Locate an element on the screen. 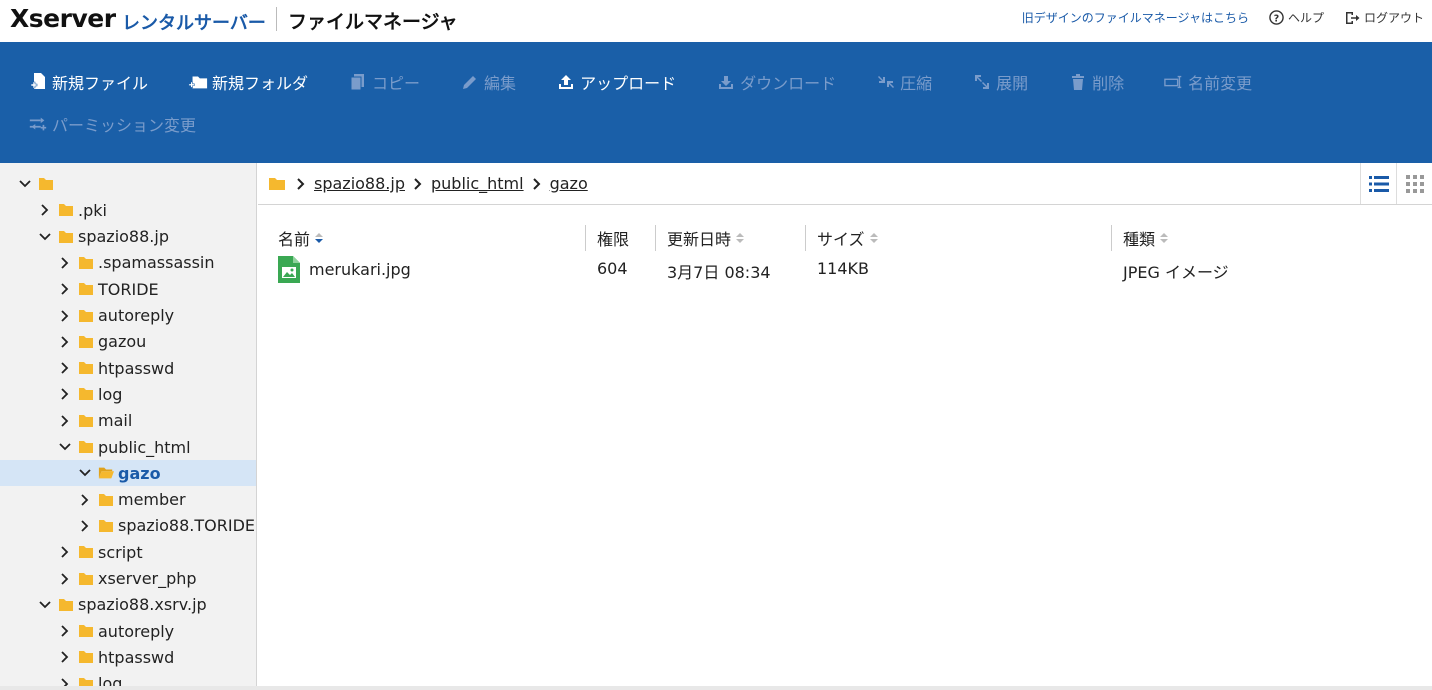 This screenshot has height=690, width=1432. tree-item: log is located at coordinates (128, 394).